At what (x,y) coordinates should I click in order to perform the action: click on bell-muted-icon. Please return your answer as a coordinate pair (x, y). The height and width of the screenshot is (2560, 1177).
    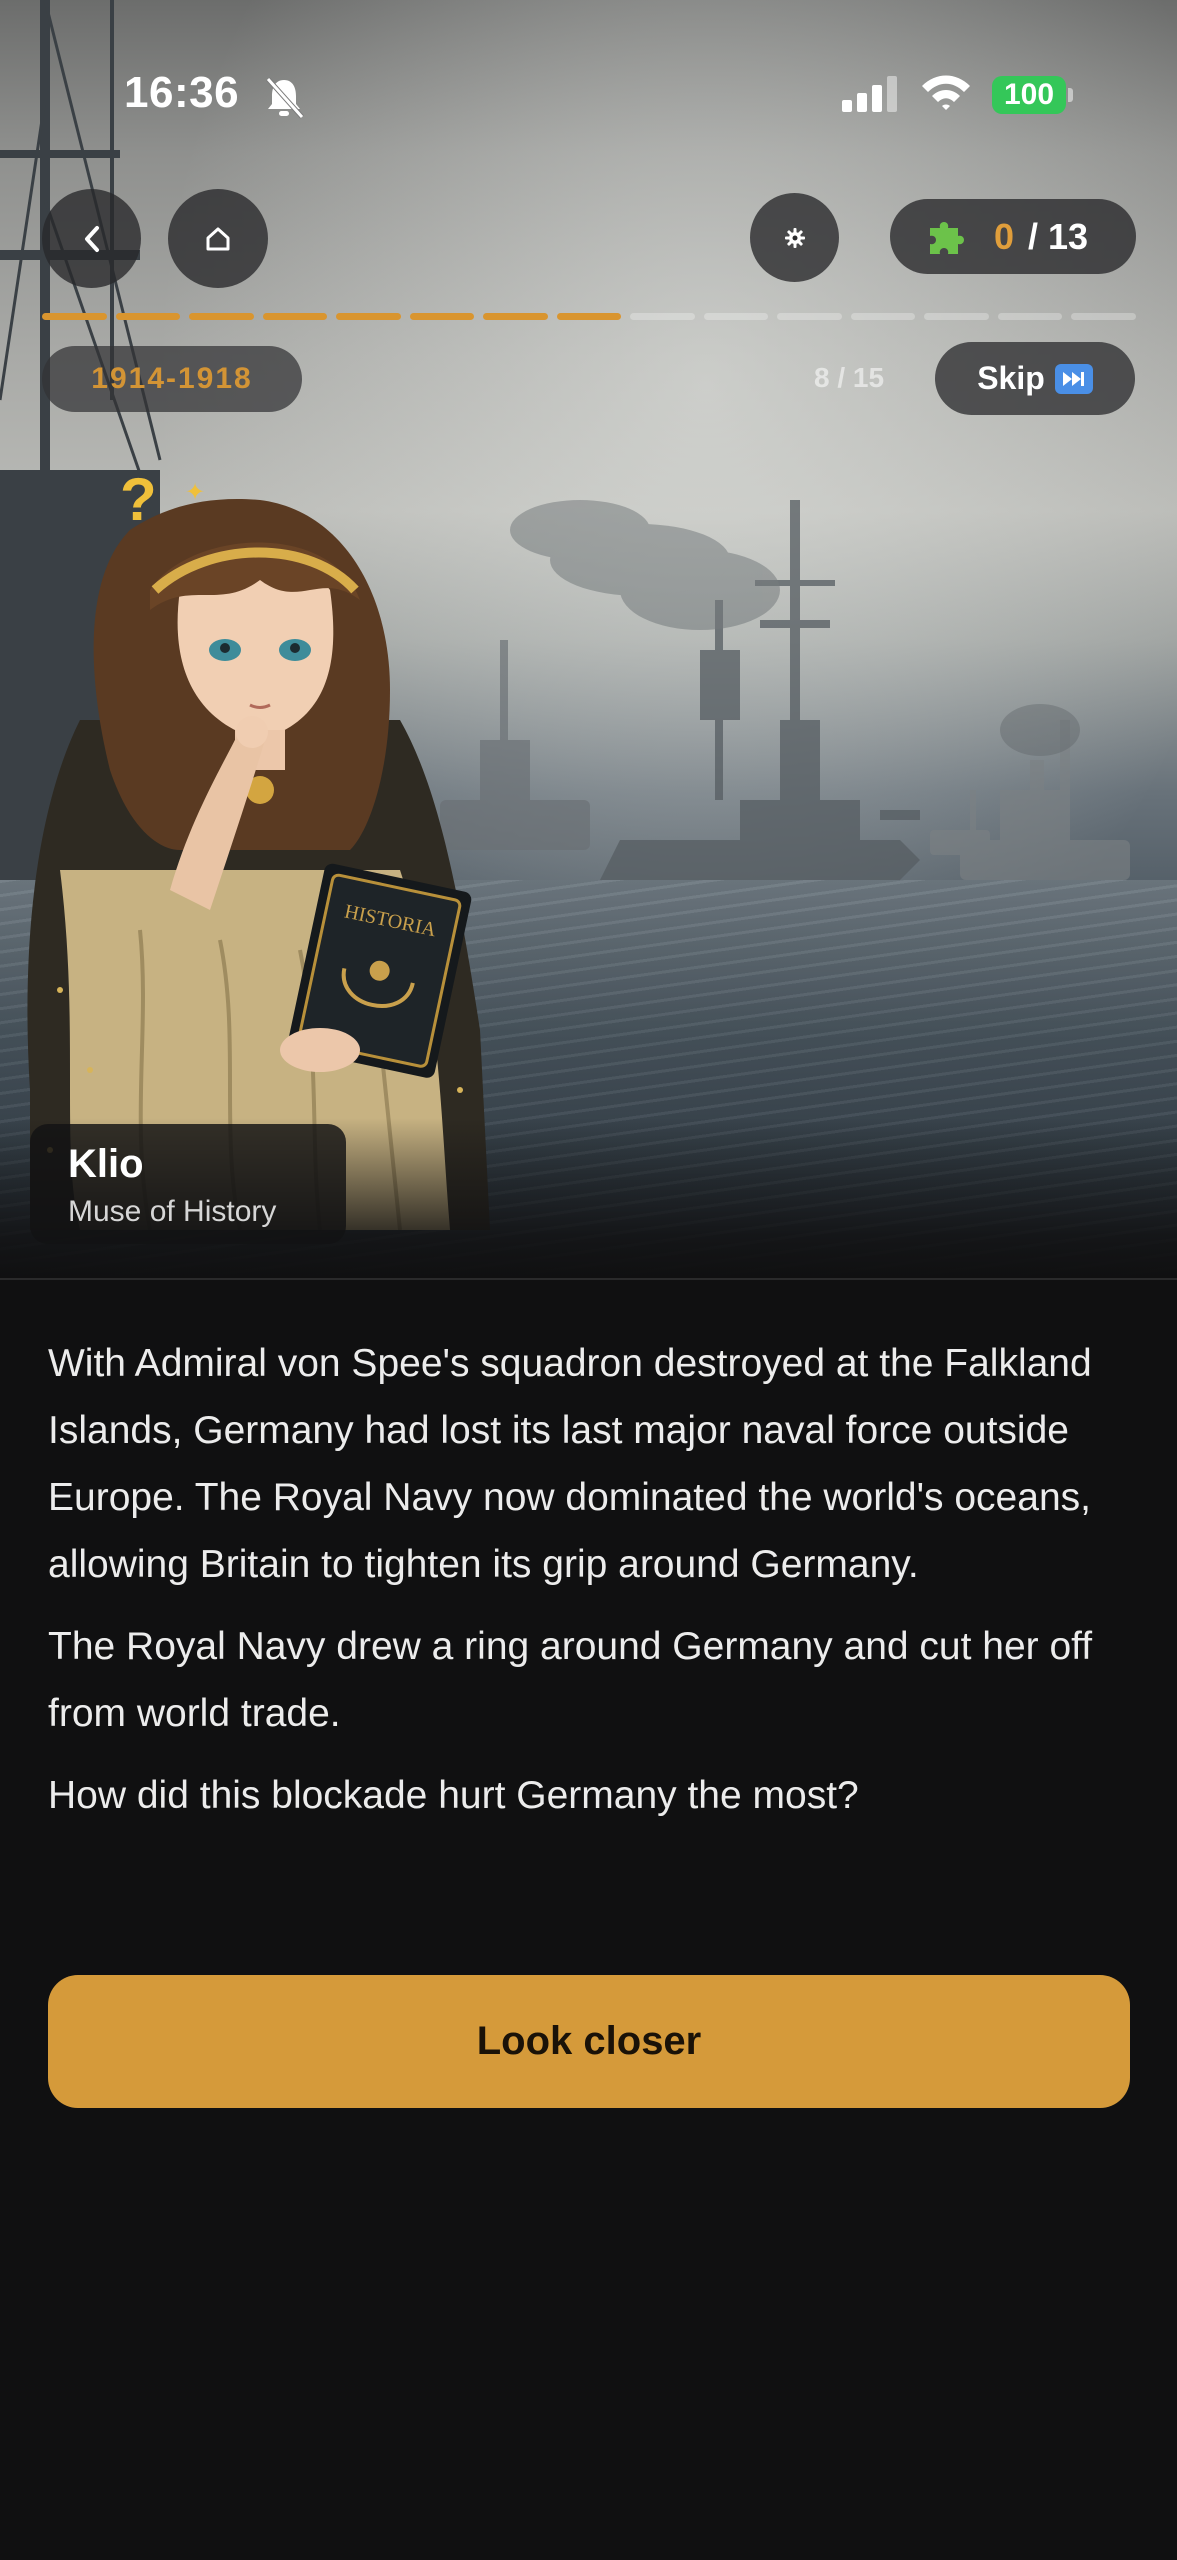
    Looking at the image, I should click on (285, 98).